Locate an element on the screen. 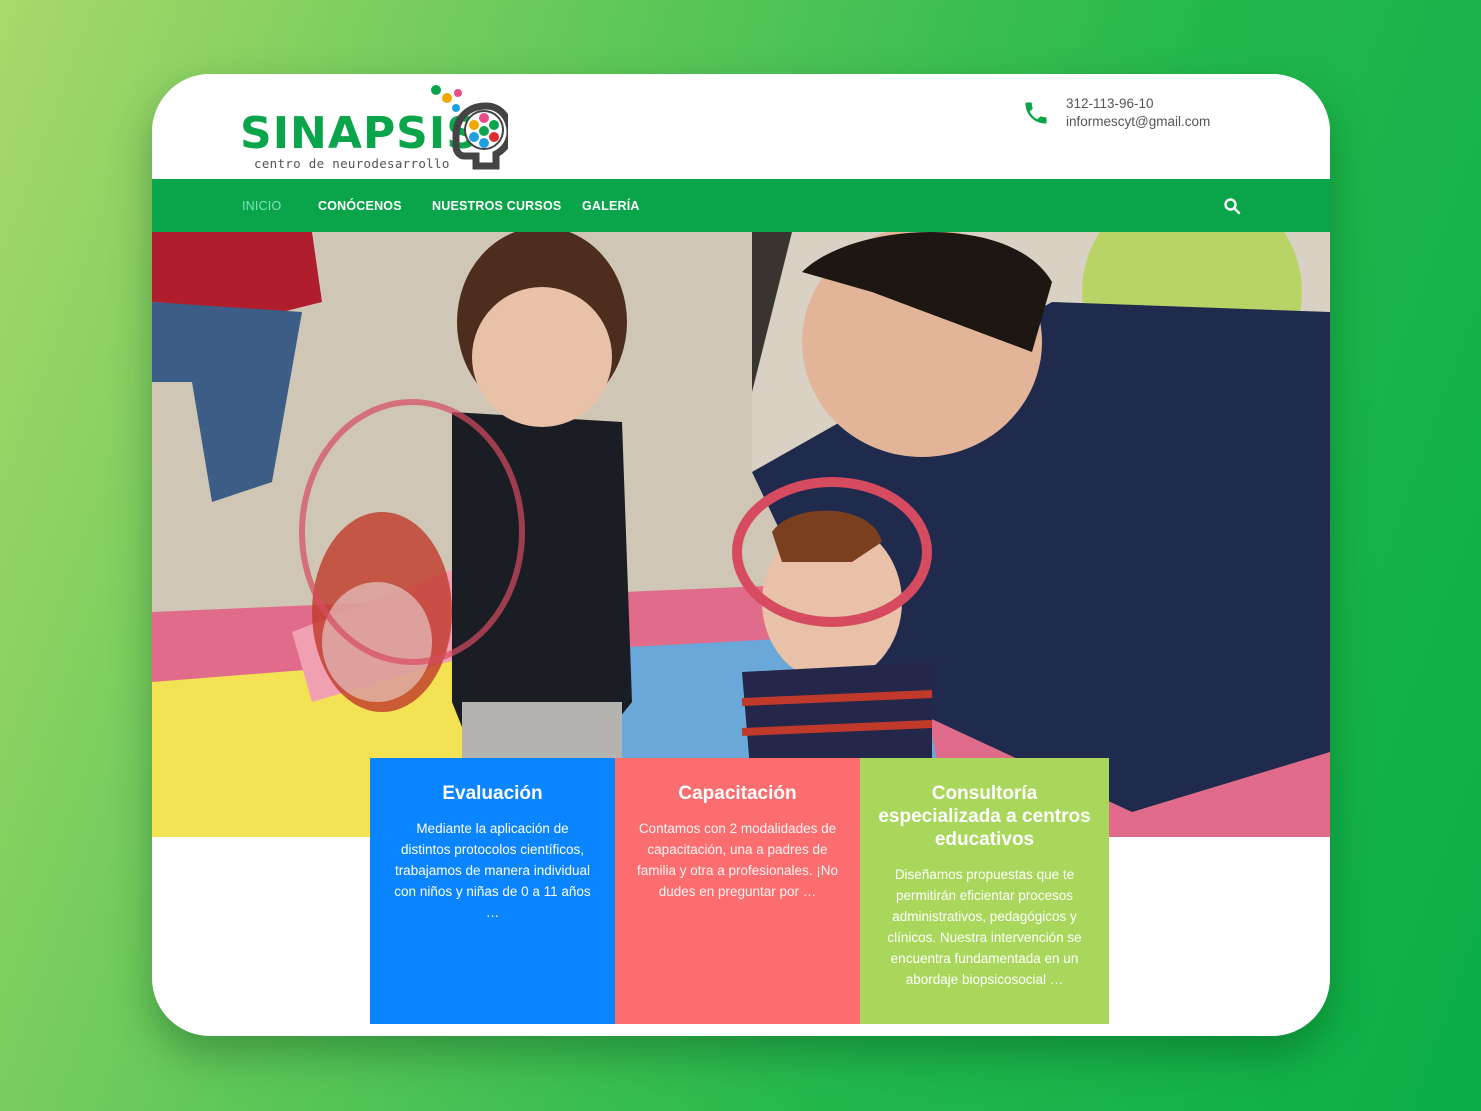 The height and width of the screenshot is (1111, 1481). main-navbar: INICIO CONÓCENOS NUESTROS CURSOS GALERÍA is located at coordinates (741, 205).